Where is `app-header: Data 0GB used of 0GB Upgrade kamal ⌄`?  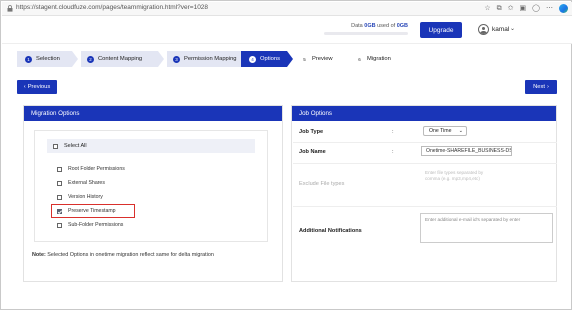
app-header: Data 0GB used of 0GB Upgrade kamal ⌄ is located at coordinates (287, 30).